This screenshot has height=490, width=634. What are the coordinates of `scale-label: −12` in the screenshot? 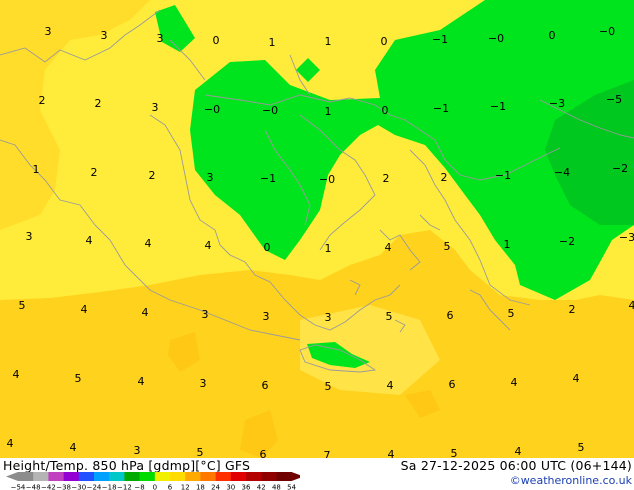 It's located at (124, 487).